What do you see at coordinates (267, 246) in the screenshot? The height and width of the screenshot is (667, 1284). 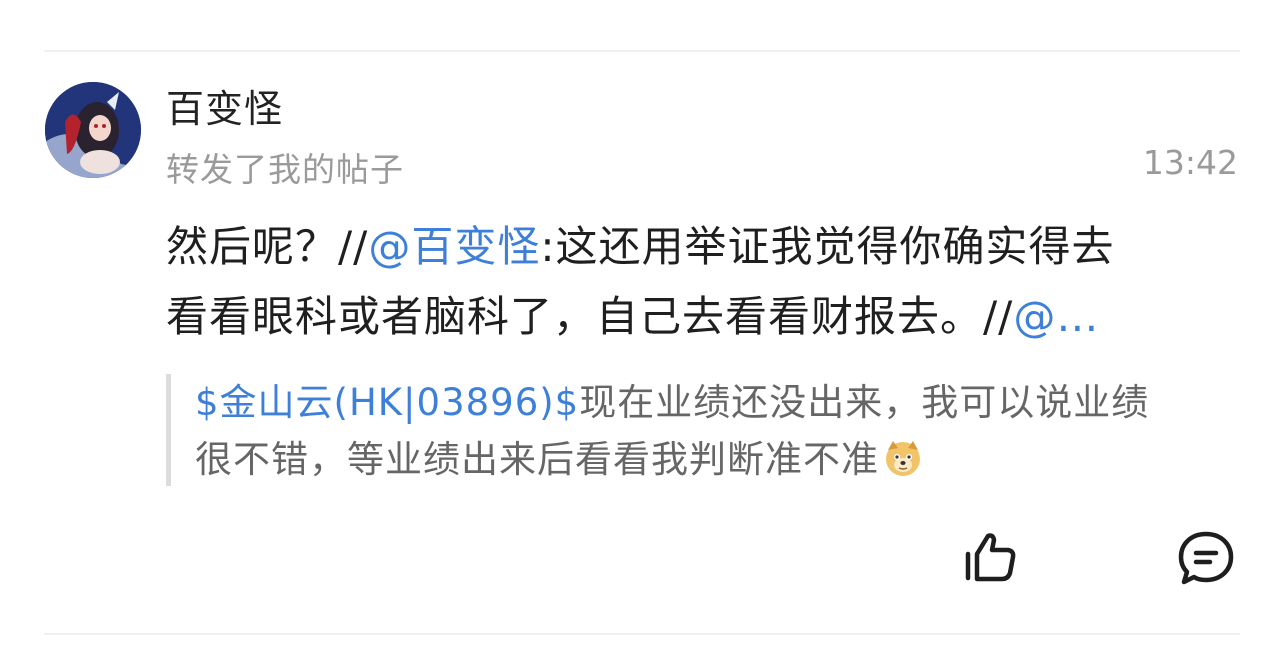 I see `content-text: 然后呢？//` at bounding box center [267, 246].